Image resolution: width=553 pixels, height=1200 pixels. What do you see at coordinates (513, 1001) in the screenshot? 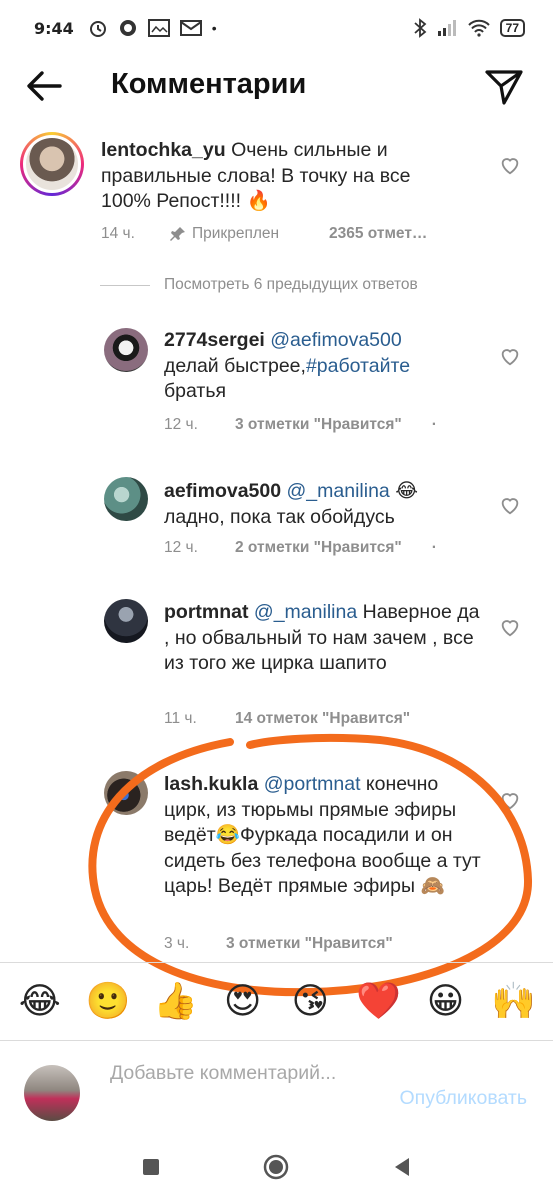
I see `emoji-button: 🙌` at bounding box center [513, 1001].